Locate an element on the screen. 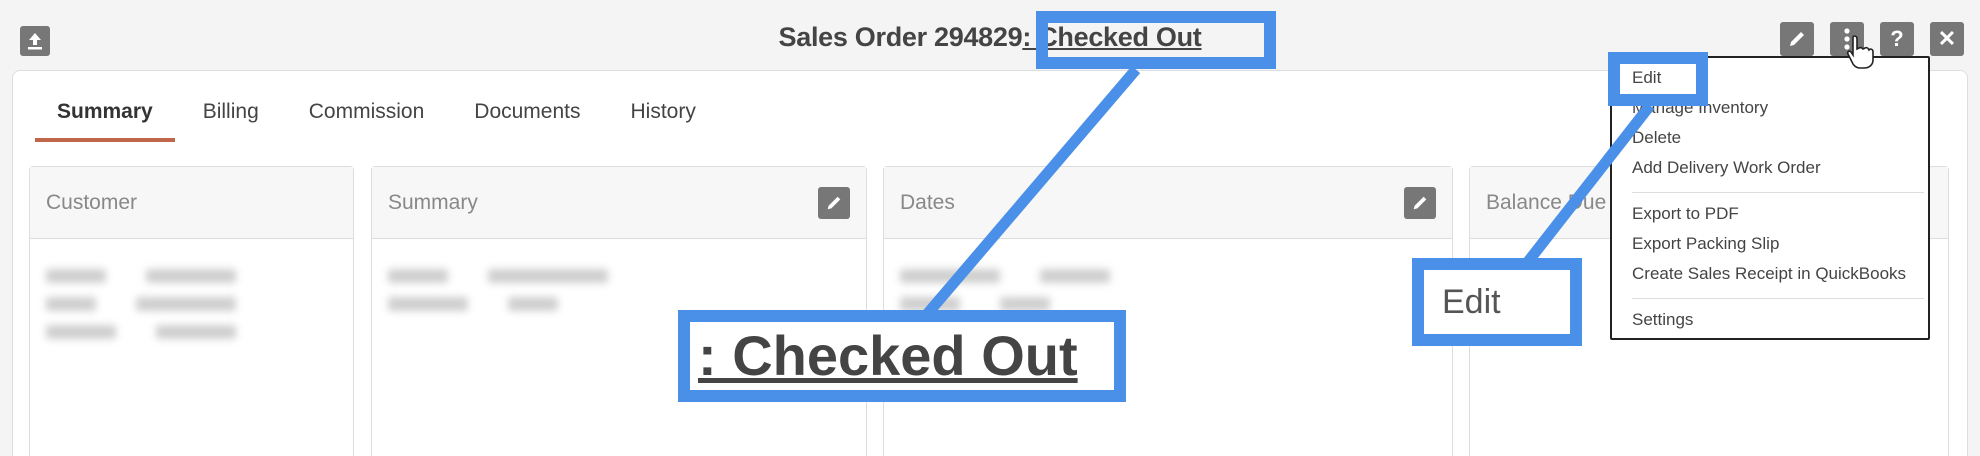 Image resolution: width=1980 pixels, height=456 pixels. card-header: Dates is located at coordinates (1168, 203).